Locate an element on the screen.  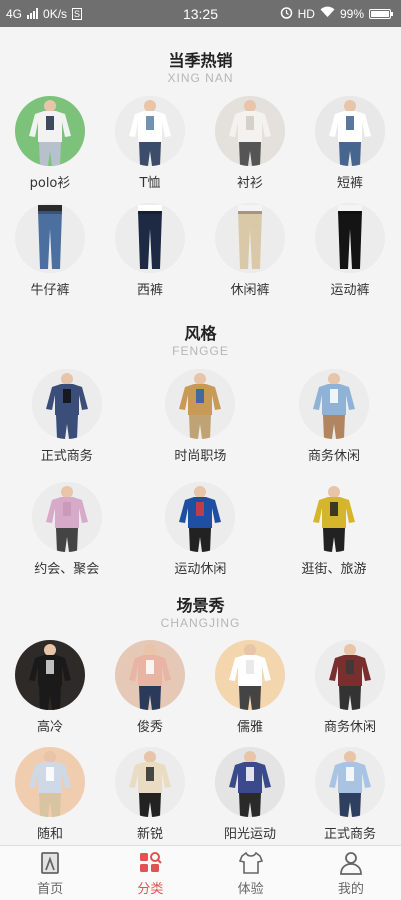
category-item-pattern-shirt: 新锐 is located at coordinates (150, 796).